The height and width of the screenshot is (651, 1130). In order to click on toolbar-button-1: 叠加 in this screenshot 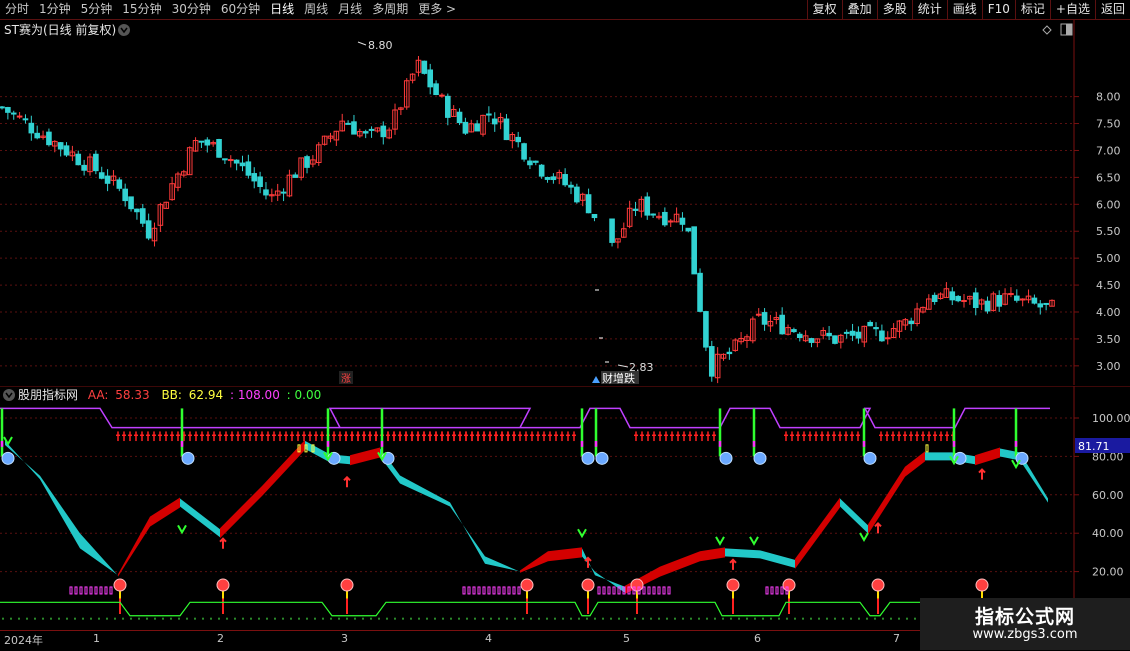, I will do `click(859, 9)`.